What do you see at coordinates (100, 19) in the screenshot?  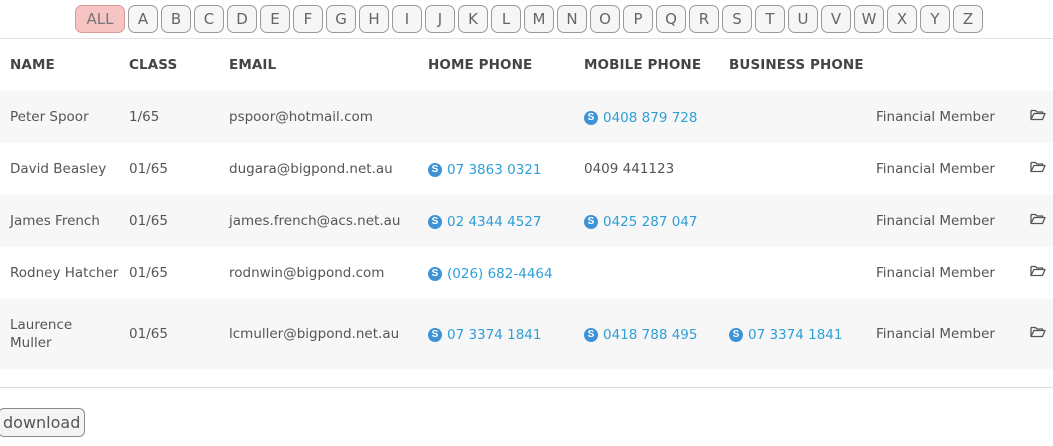 I see `filter-all-button: ALL` at bounding box center [100, 19].